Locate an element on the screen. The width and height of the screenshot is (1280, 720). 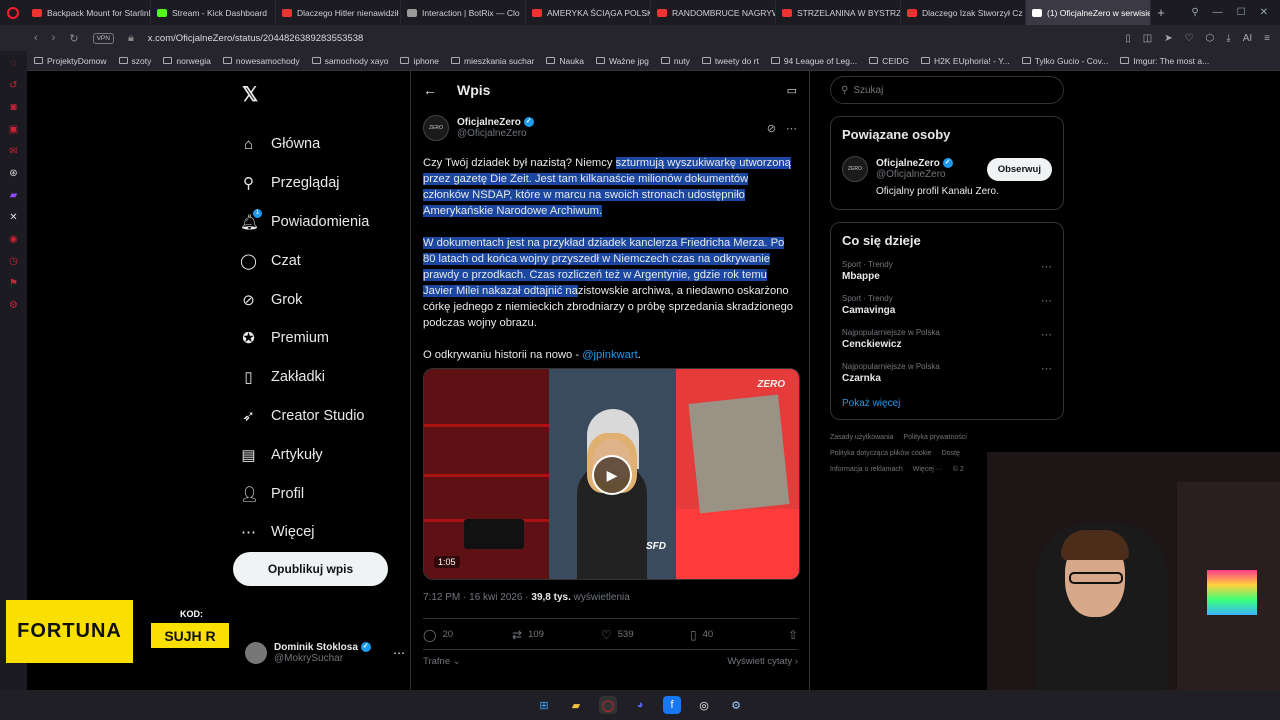
bookmark-item: nowesamochody is located at coordinates (261, 61).